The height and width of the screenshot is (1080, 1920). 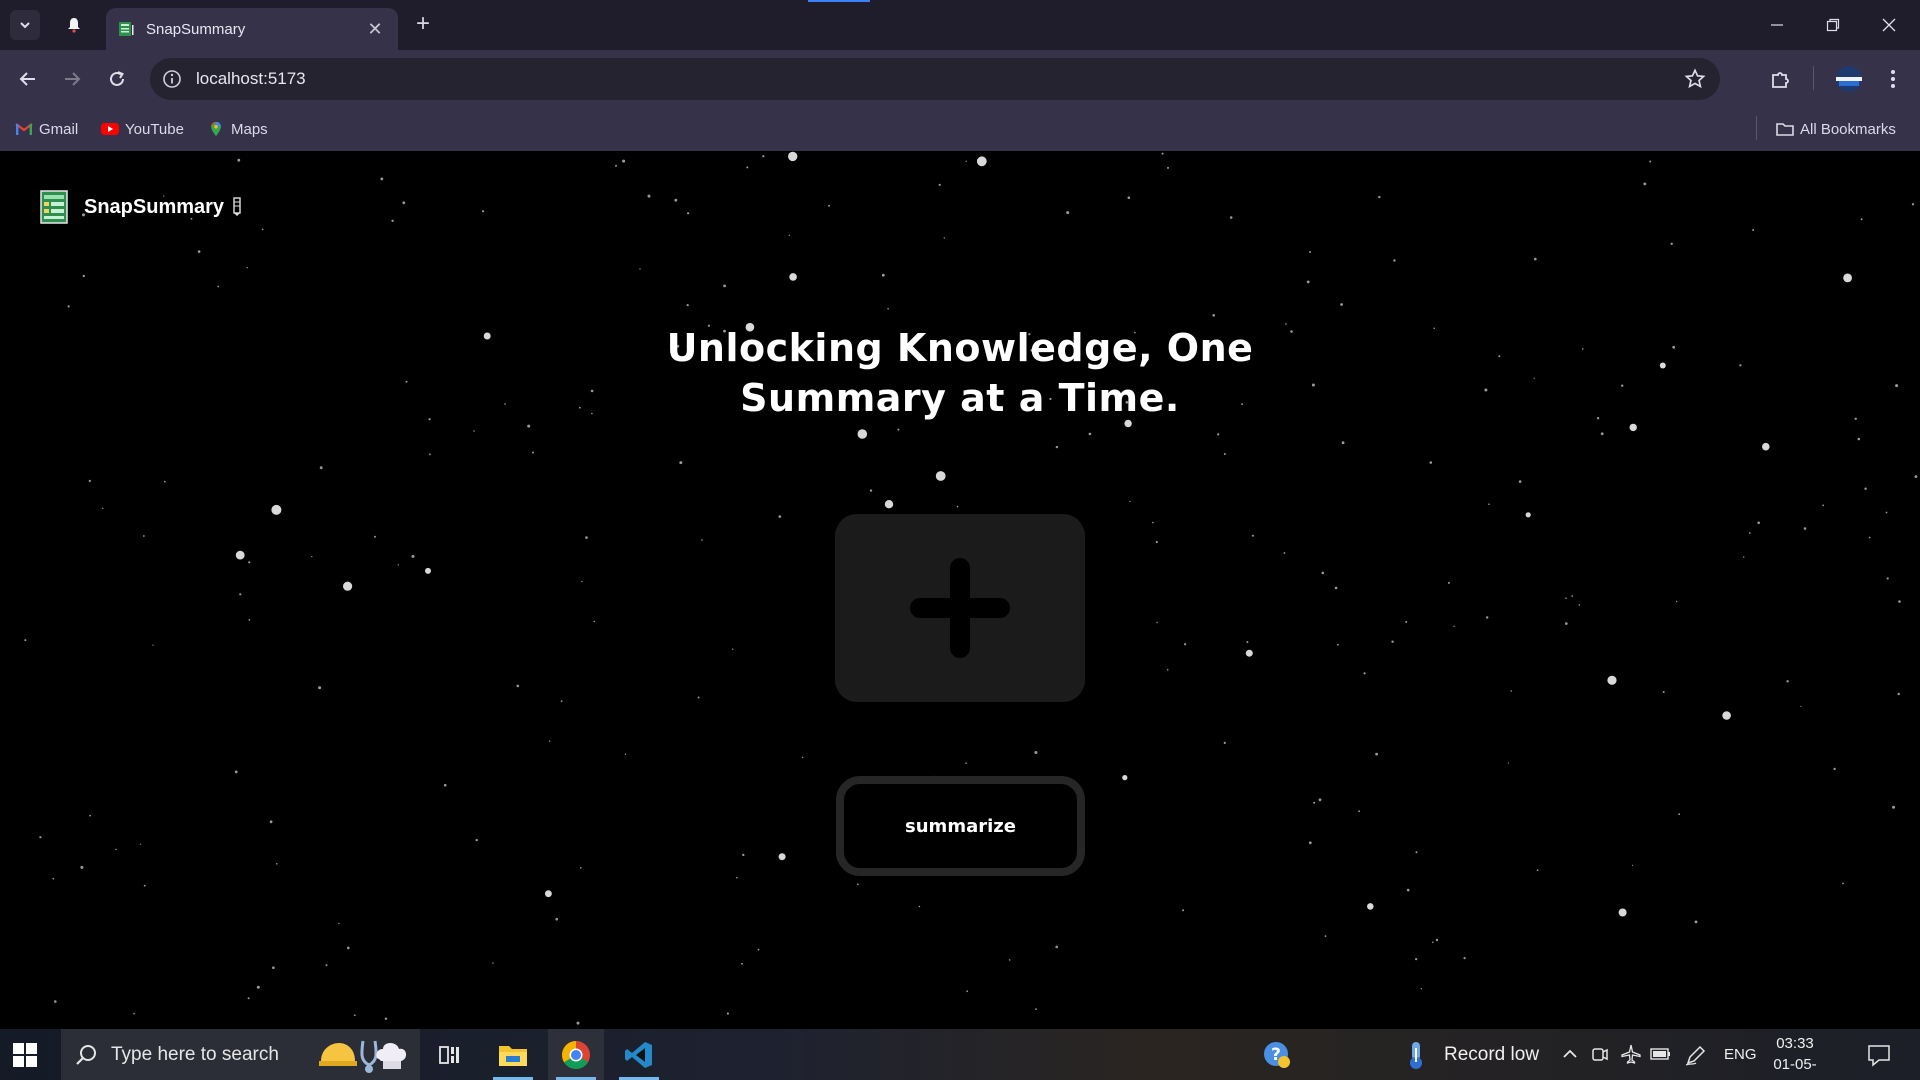 I want to click on minimize-button, so click(x=1777, y=25).